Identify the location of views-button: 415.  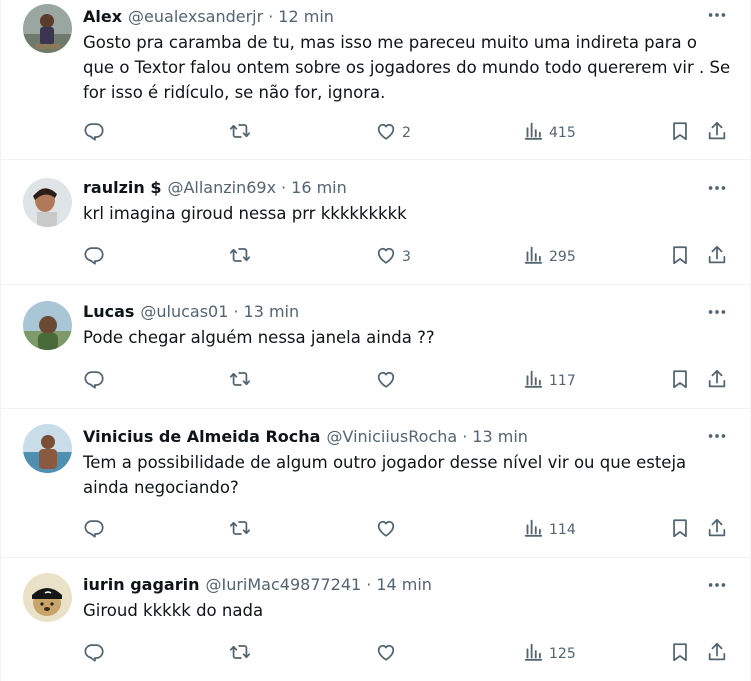
(549, 133).